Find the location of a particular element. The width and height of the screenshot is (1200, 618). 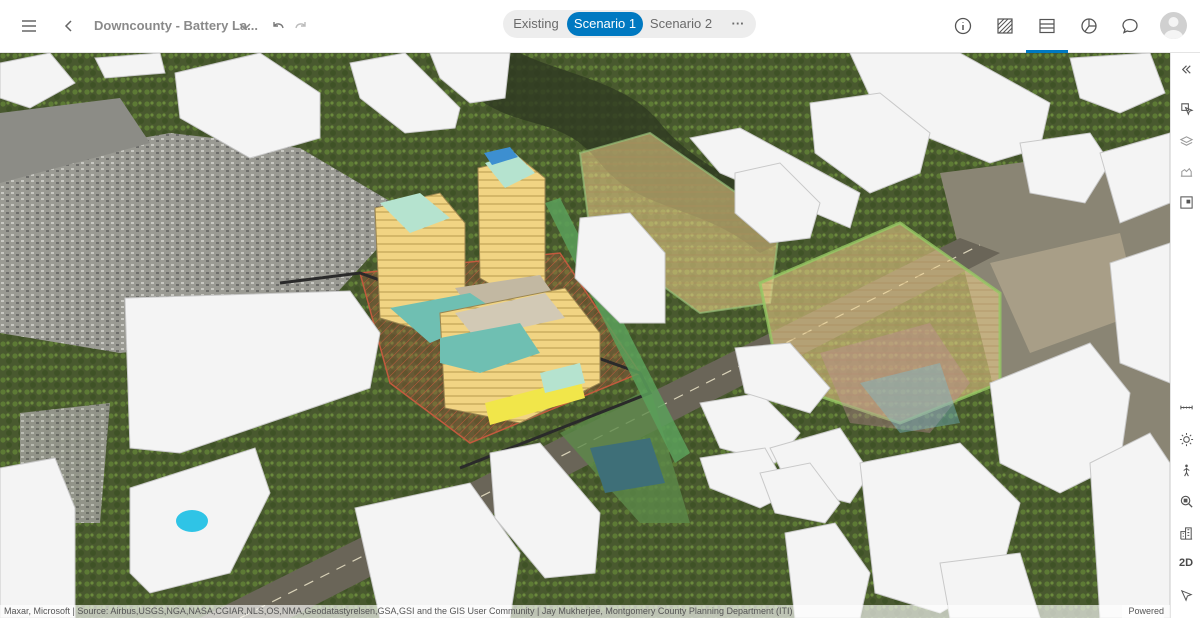

search-map-icon is located at coordinates (1186, 501).